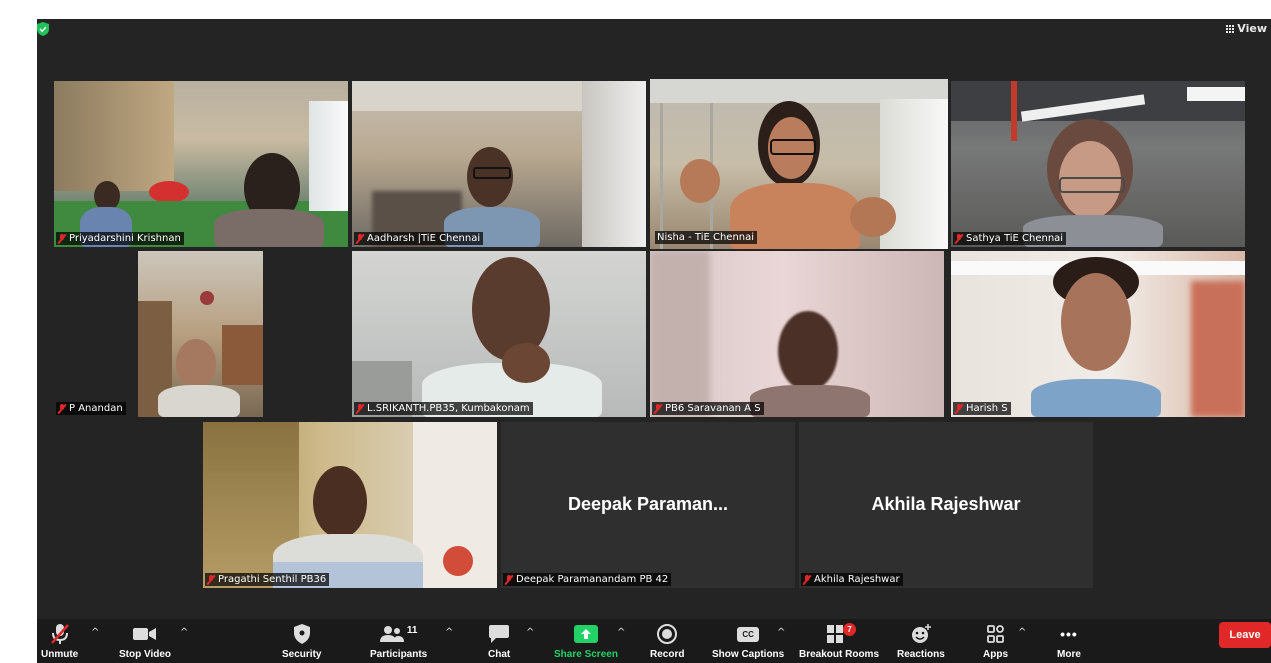 The height and width of the screenshot is (663, 1271). What do you see at coordinates (145, 634) in the screenshot?
I see `video-camera-icon` at bounding box center [145, 634].